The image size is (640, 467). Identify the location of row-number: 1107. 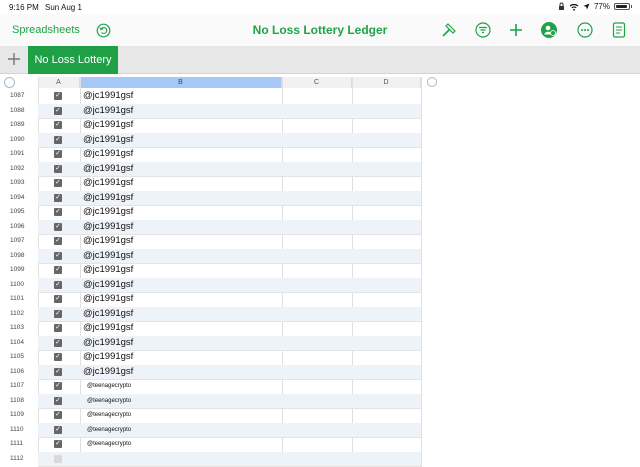
(21, 386).